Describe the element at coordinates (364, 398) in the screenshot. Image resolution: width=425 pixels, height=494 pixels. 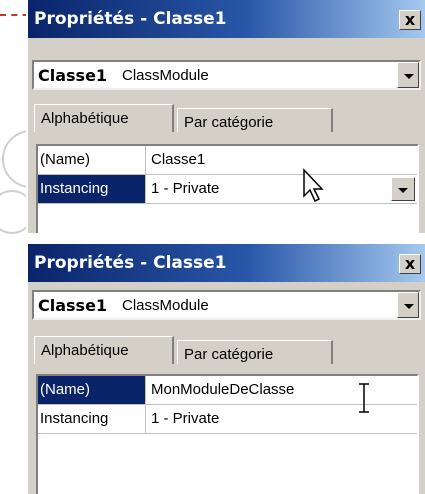
I see `text-cursor-icon` at that location.